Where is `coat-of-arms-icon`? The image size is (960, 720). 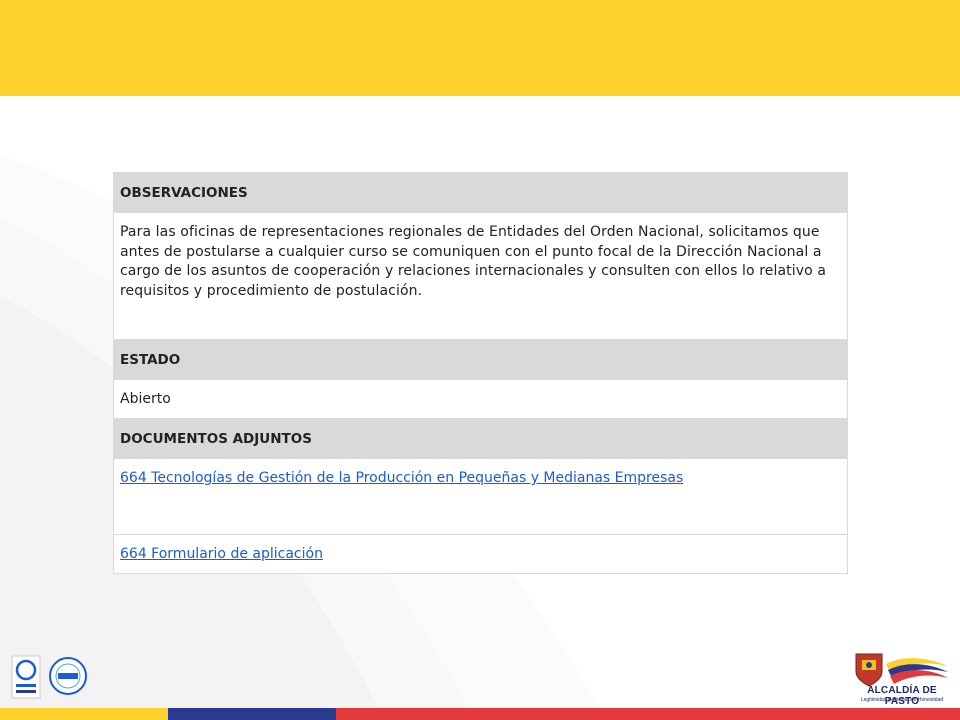
coat-of-arms-icon is located at coordinates (869, 670).